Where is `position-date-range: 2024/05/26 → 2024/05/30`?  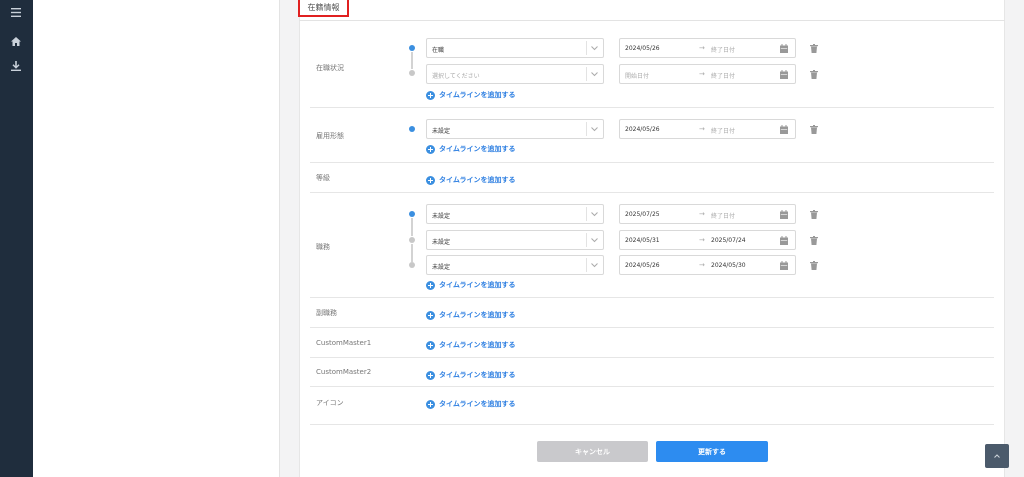 position-date-range: 2024/05/26 → 2024/05/30 is located at coordinates (707, 265).